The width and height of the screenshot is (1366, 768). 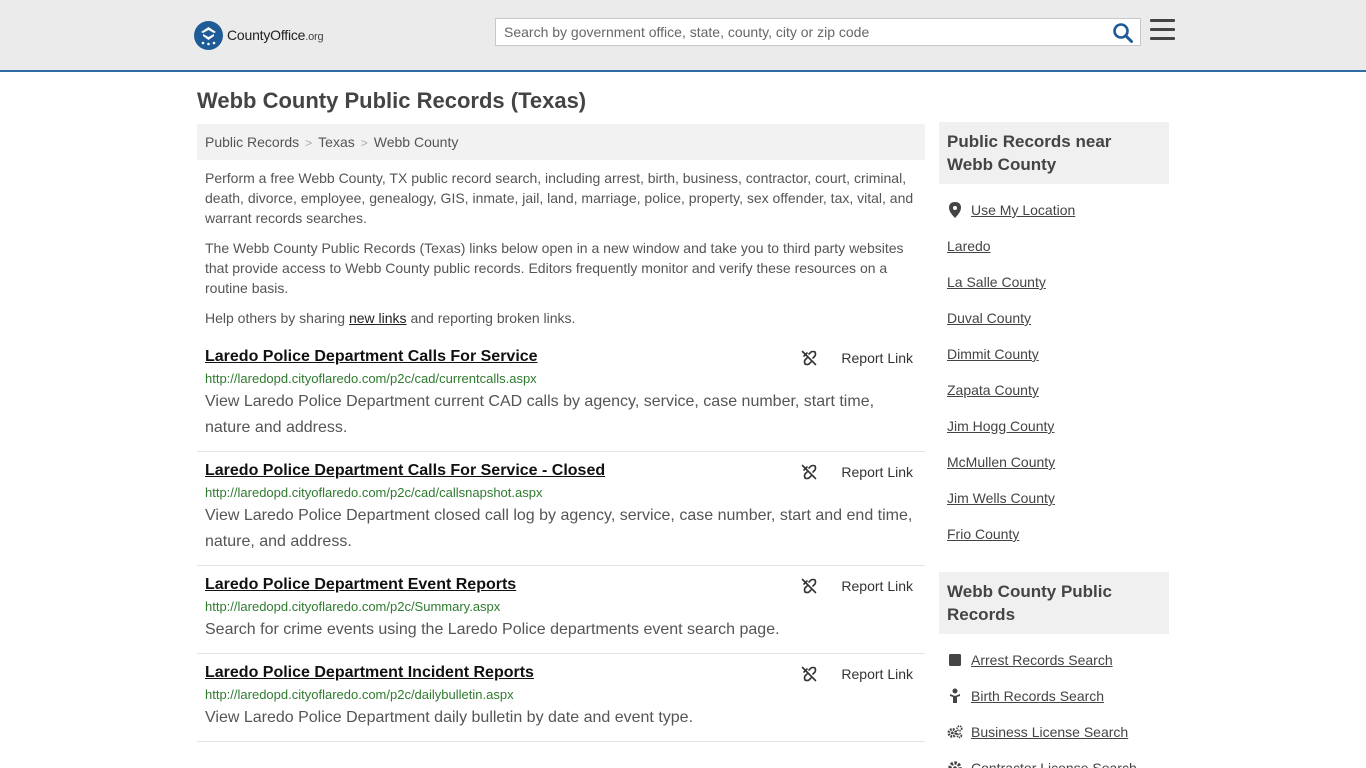 I want to click on county-record-item: Arrest Records Search, so click(x=1054, y=660).